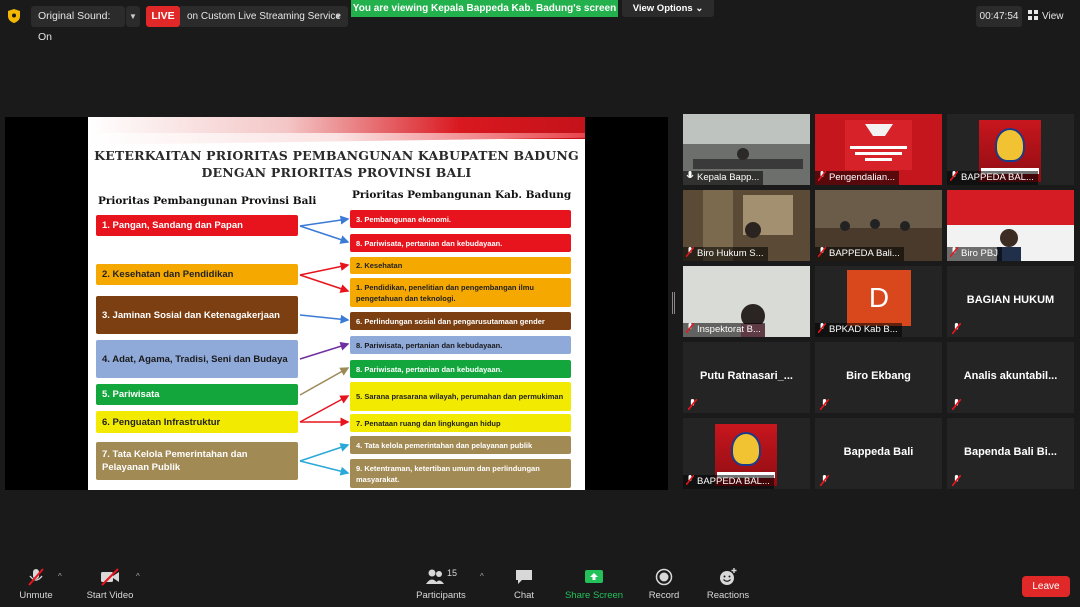 The height and width of the screenshot is (607, 1080). I want to click on participant-tile: BAGIAN HUKUM, so click(1010, 301).